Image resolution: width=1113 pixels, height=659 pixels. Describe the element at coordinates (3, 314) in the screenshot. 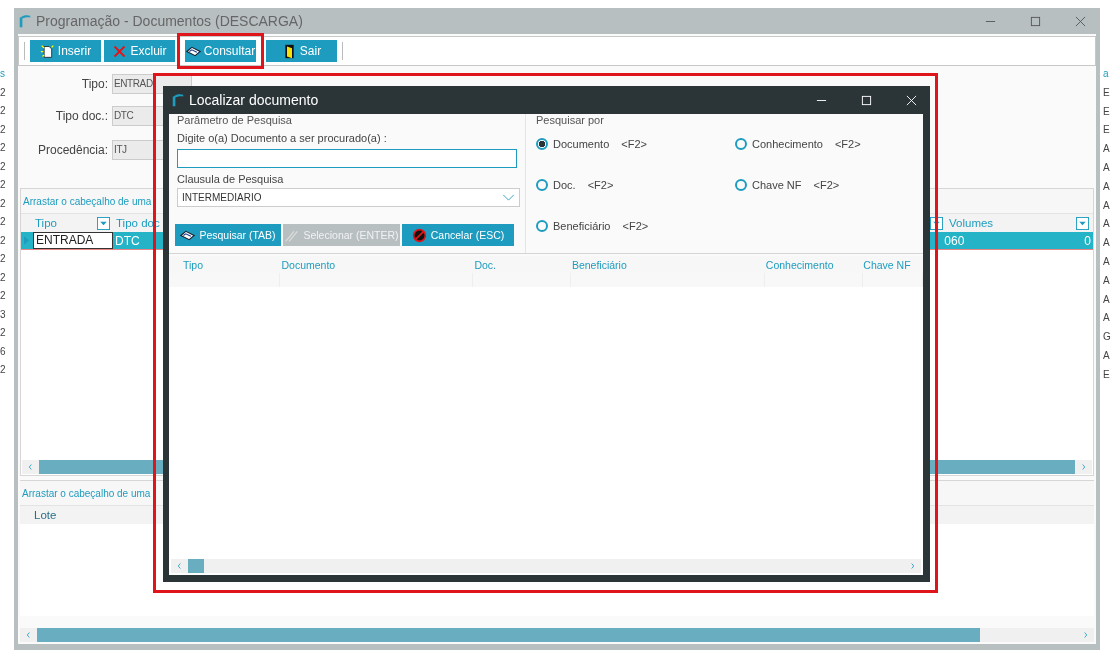

I see `background-text: 3` at that location.